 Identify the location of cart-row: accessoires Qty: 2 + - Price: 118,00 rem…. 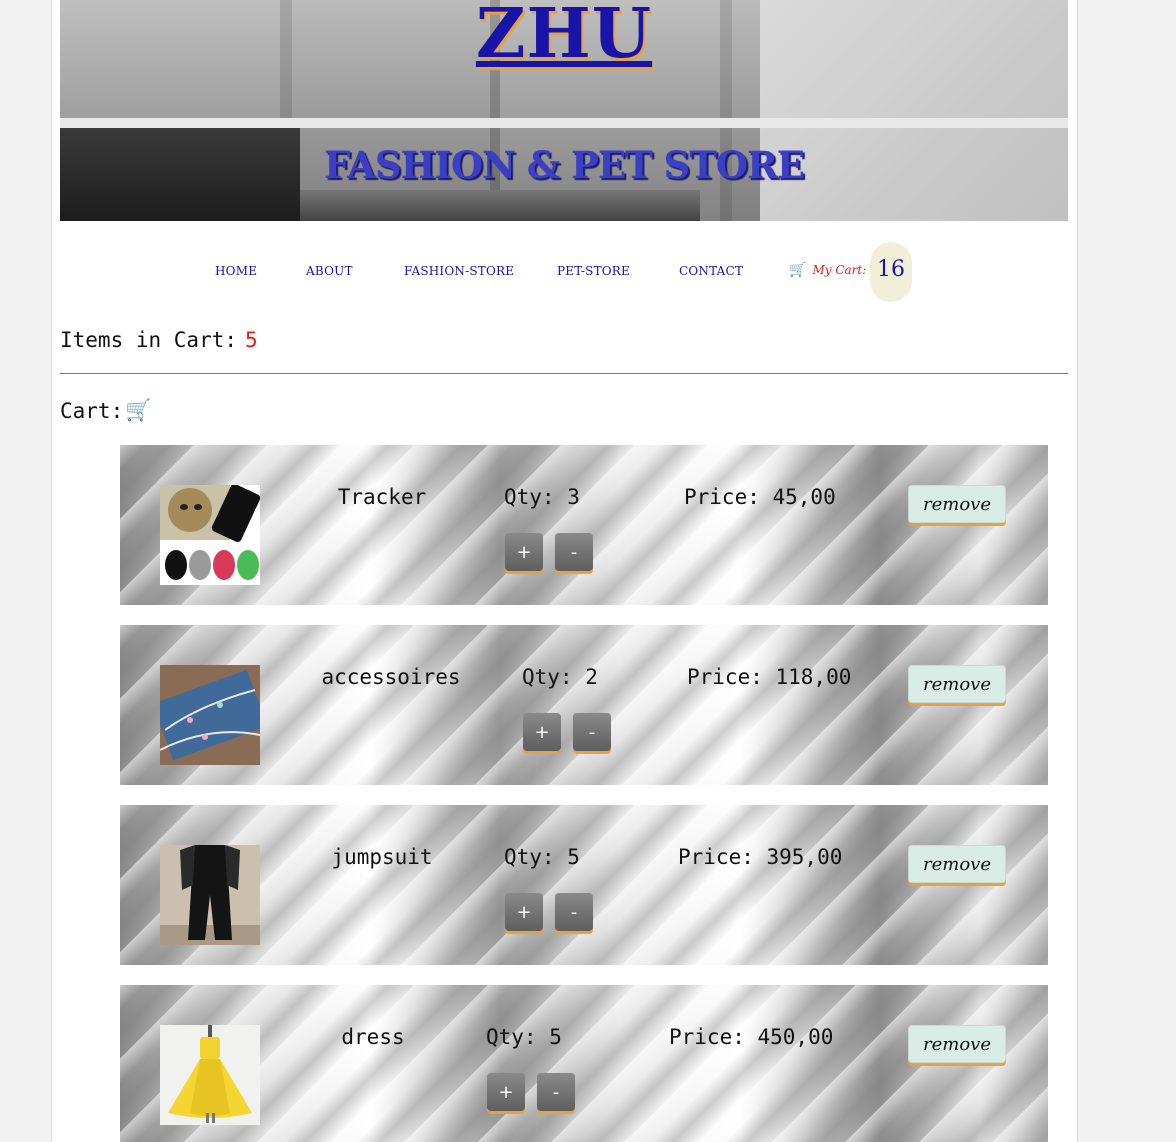
(584, 705).